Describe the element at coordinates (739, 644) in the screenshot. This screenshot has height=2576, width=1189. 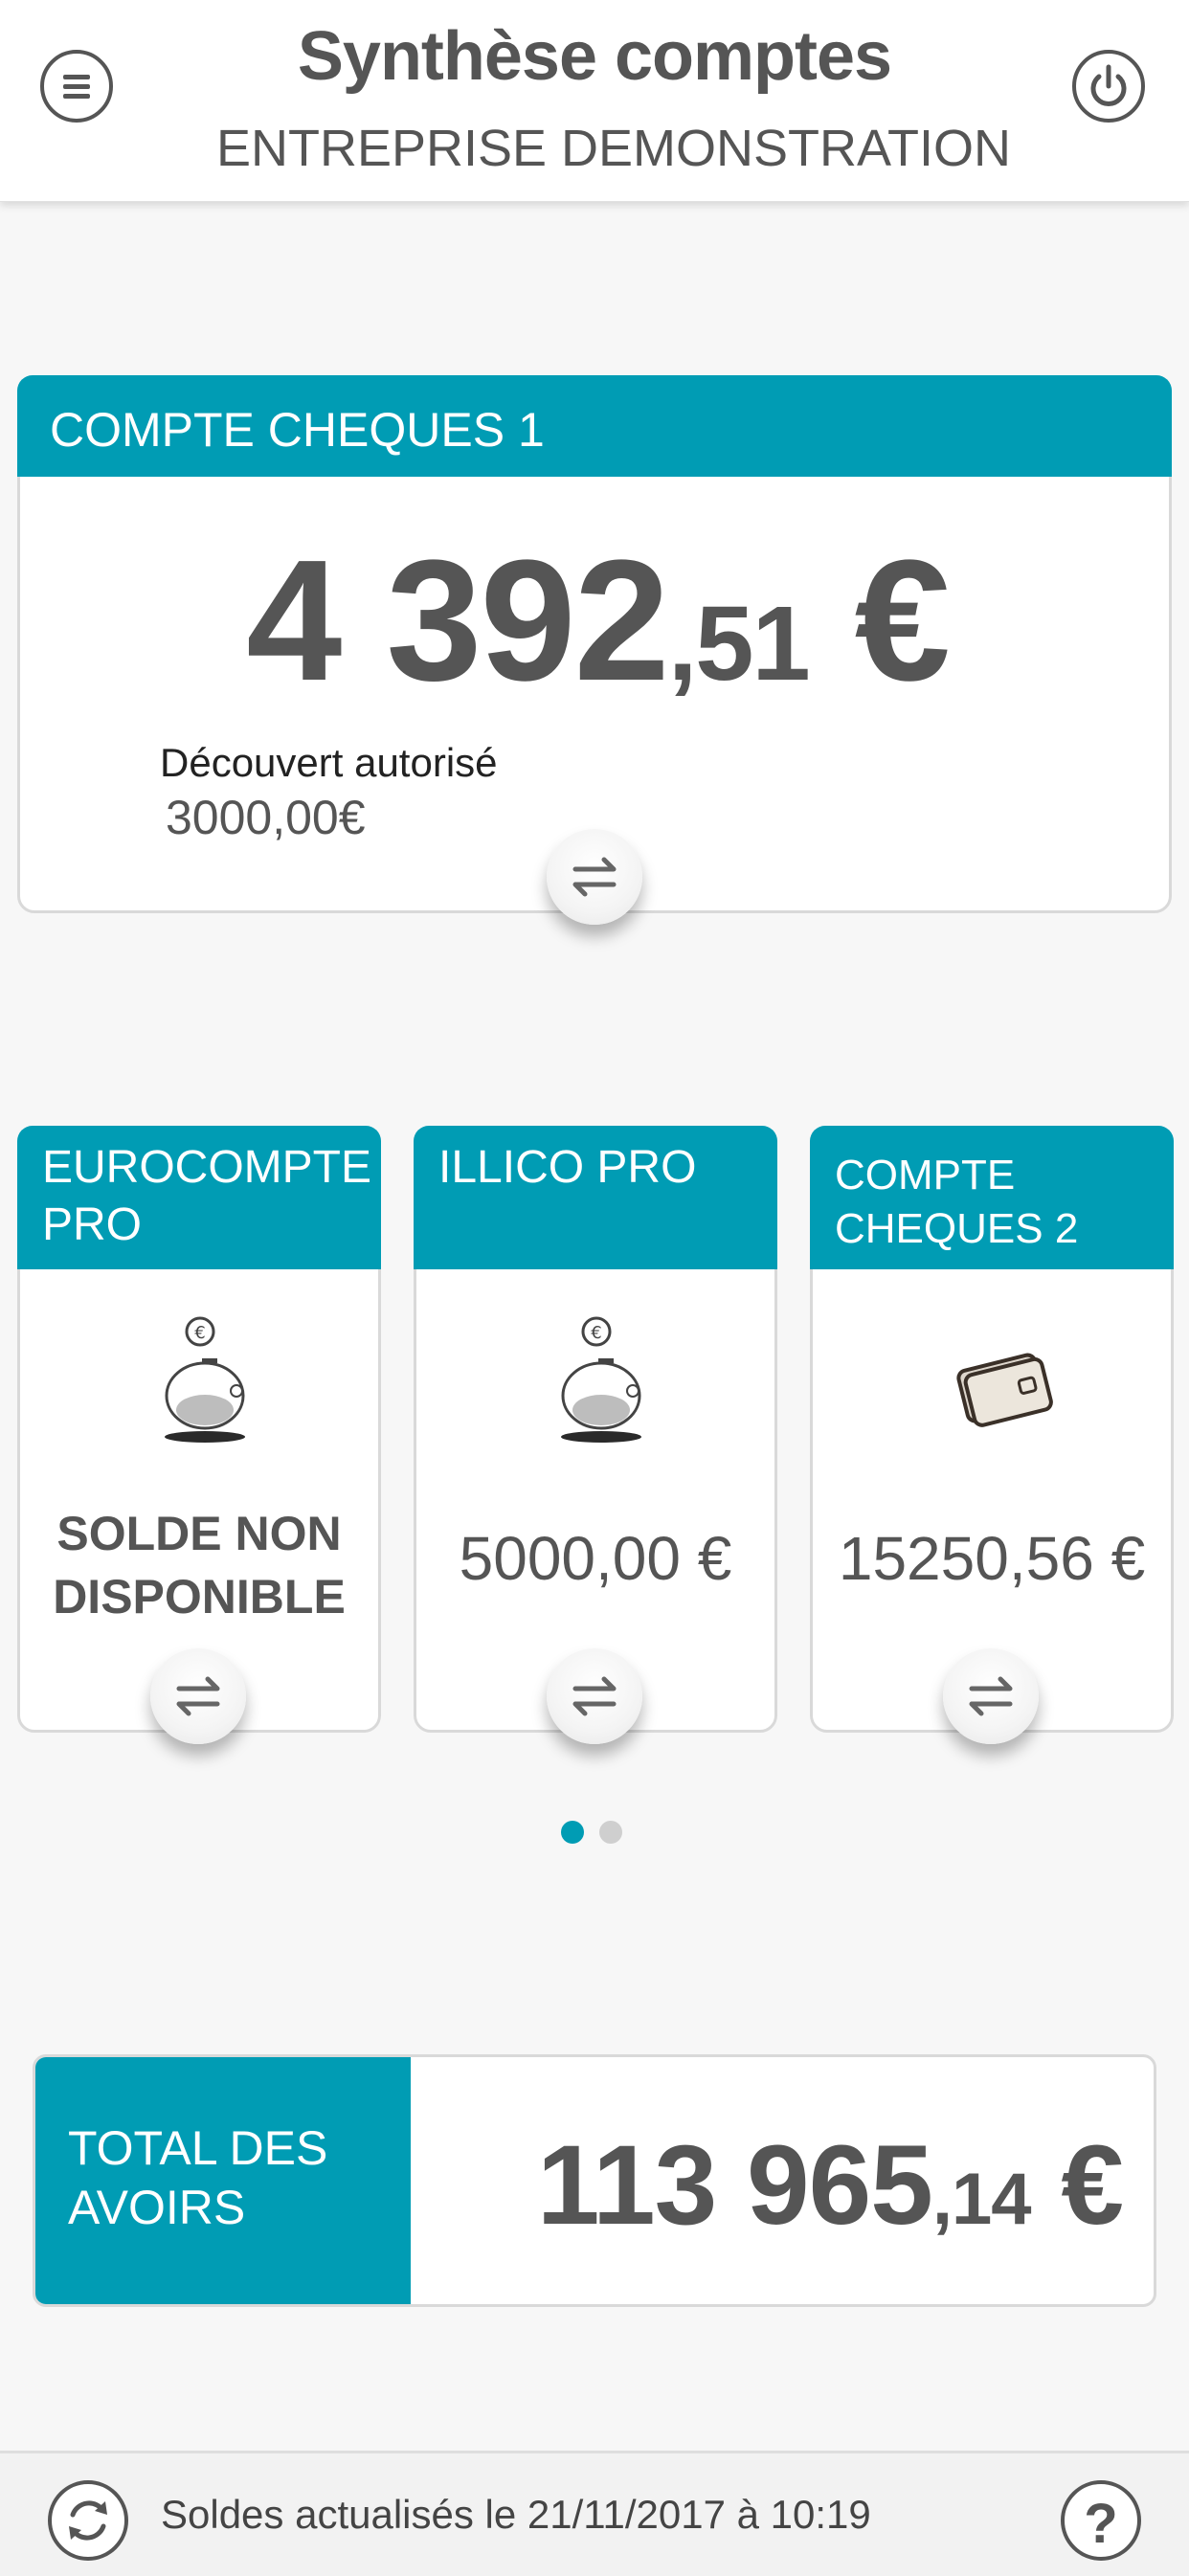
I see `balance-decimals: ,51` at that location.